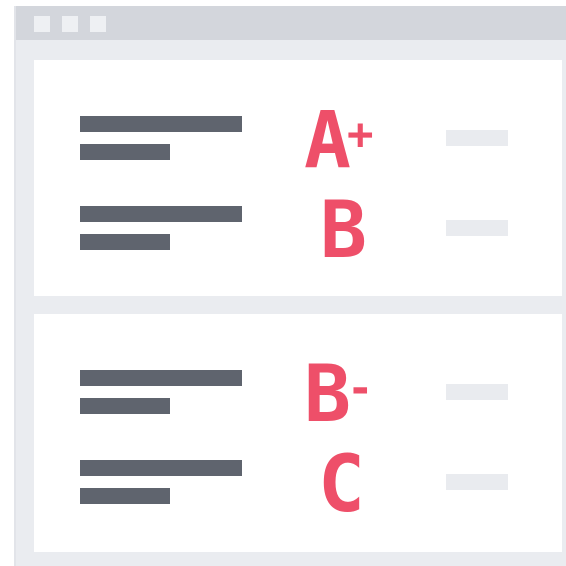  I want to click on grade-modifier: +, so click(359, 134).